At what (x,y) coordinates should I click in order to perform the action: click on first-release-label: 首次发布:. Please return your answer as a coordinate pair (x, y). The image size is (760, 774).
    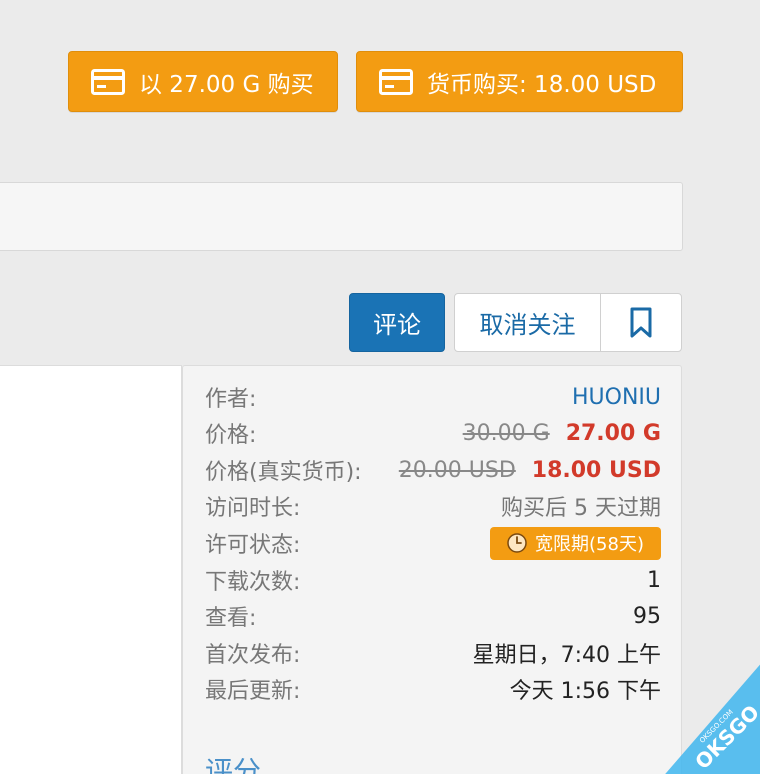
    Looking at the image, I should click on (253, 655).